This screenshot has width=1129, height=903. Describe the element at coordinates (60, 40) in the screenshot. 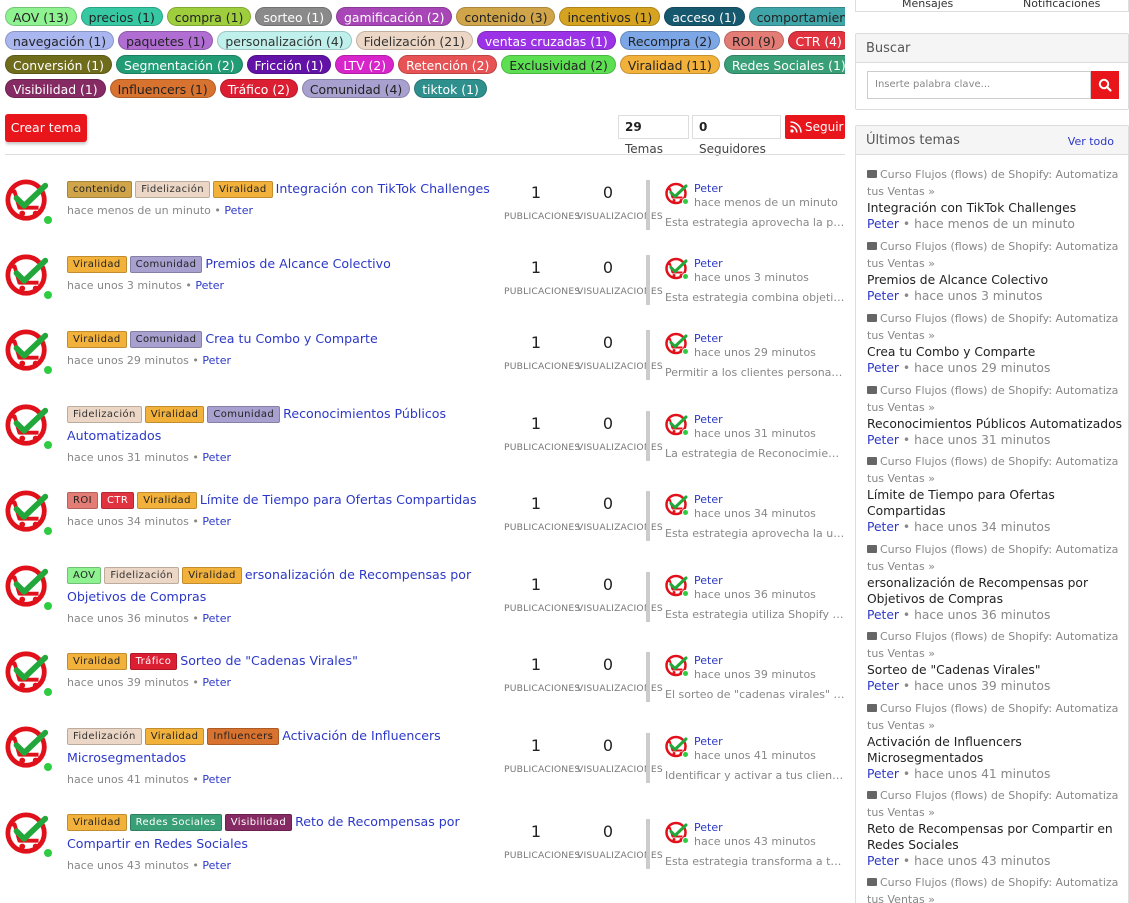

I see `tag-chip: navegación (1)` at that location.